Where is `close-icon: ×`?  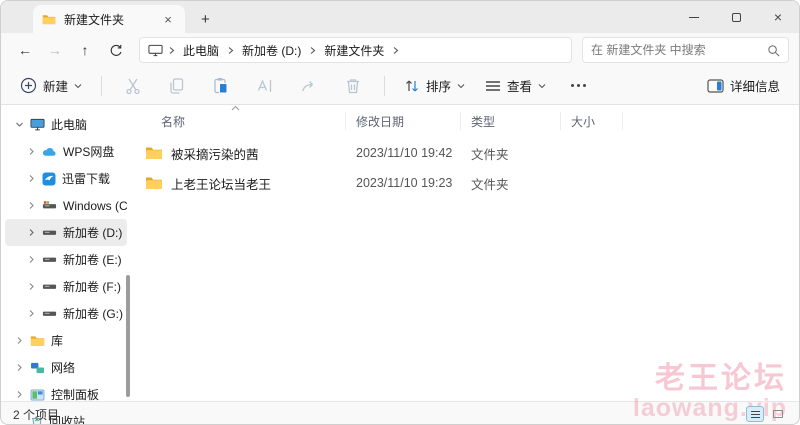 close-icon: × is located at coordinates (778, 17).